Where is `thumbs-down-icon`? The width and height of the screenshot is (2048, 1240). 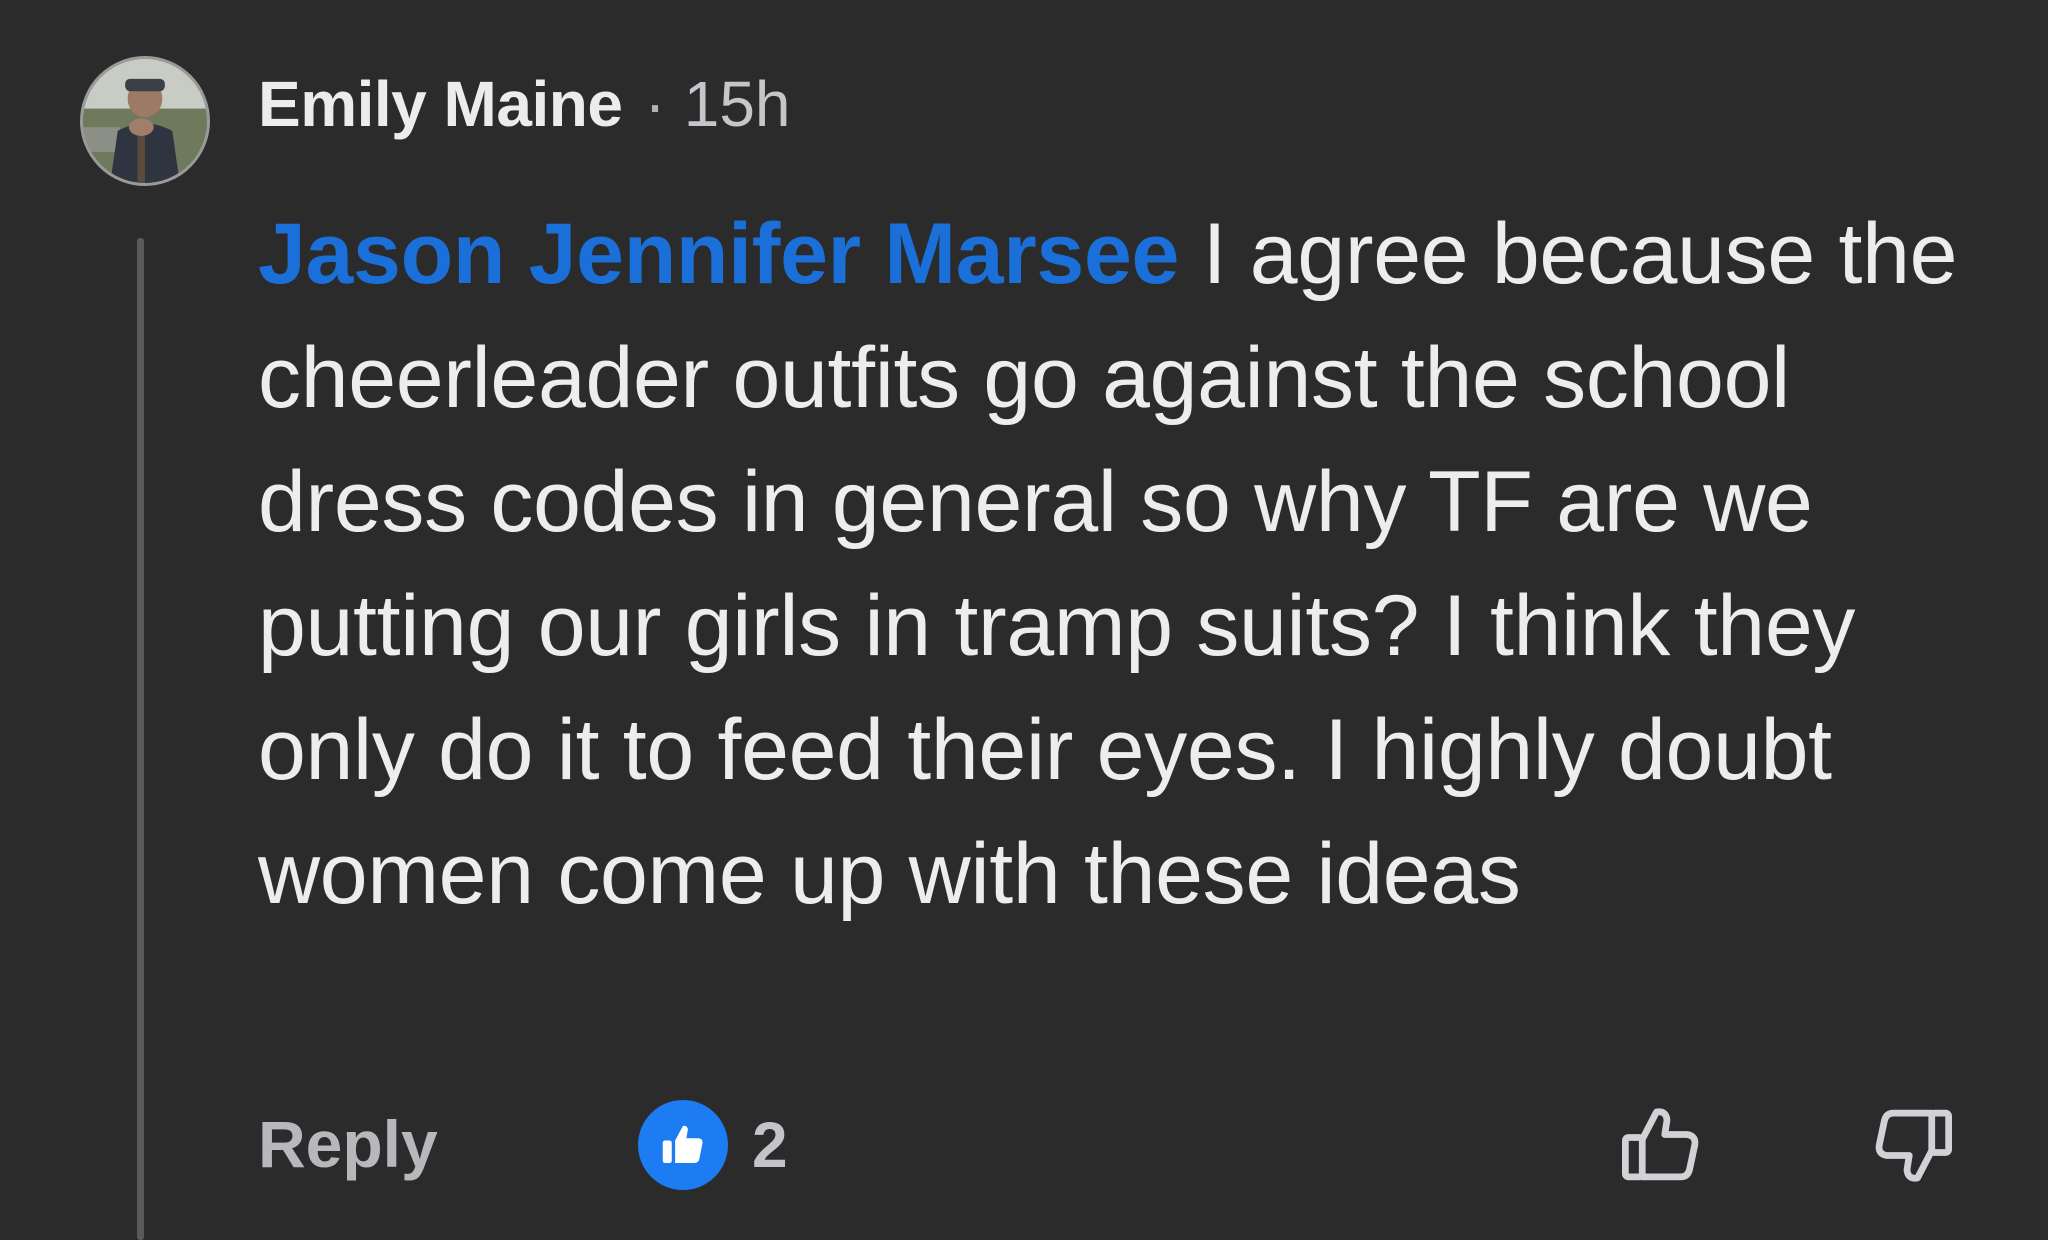
thumbs-down-icon is located at coordinates (1913, 1145).